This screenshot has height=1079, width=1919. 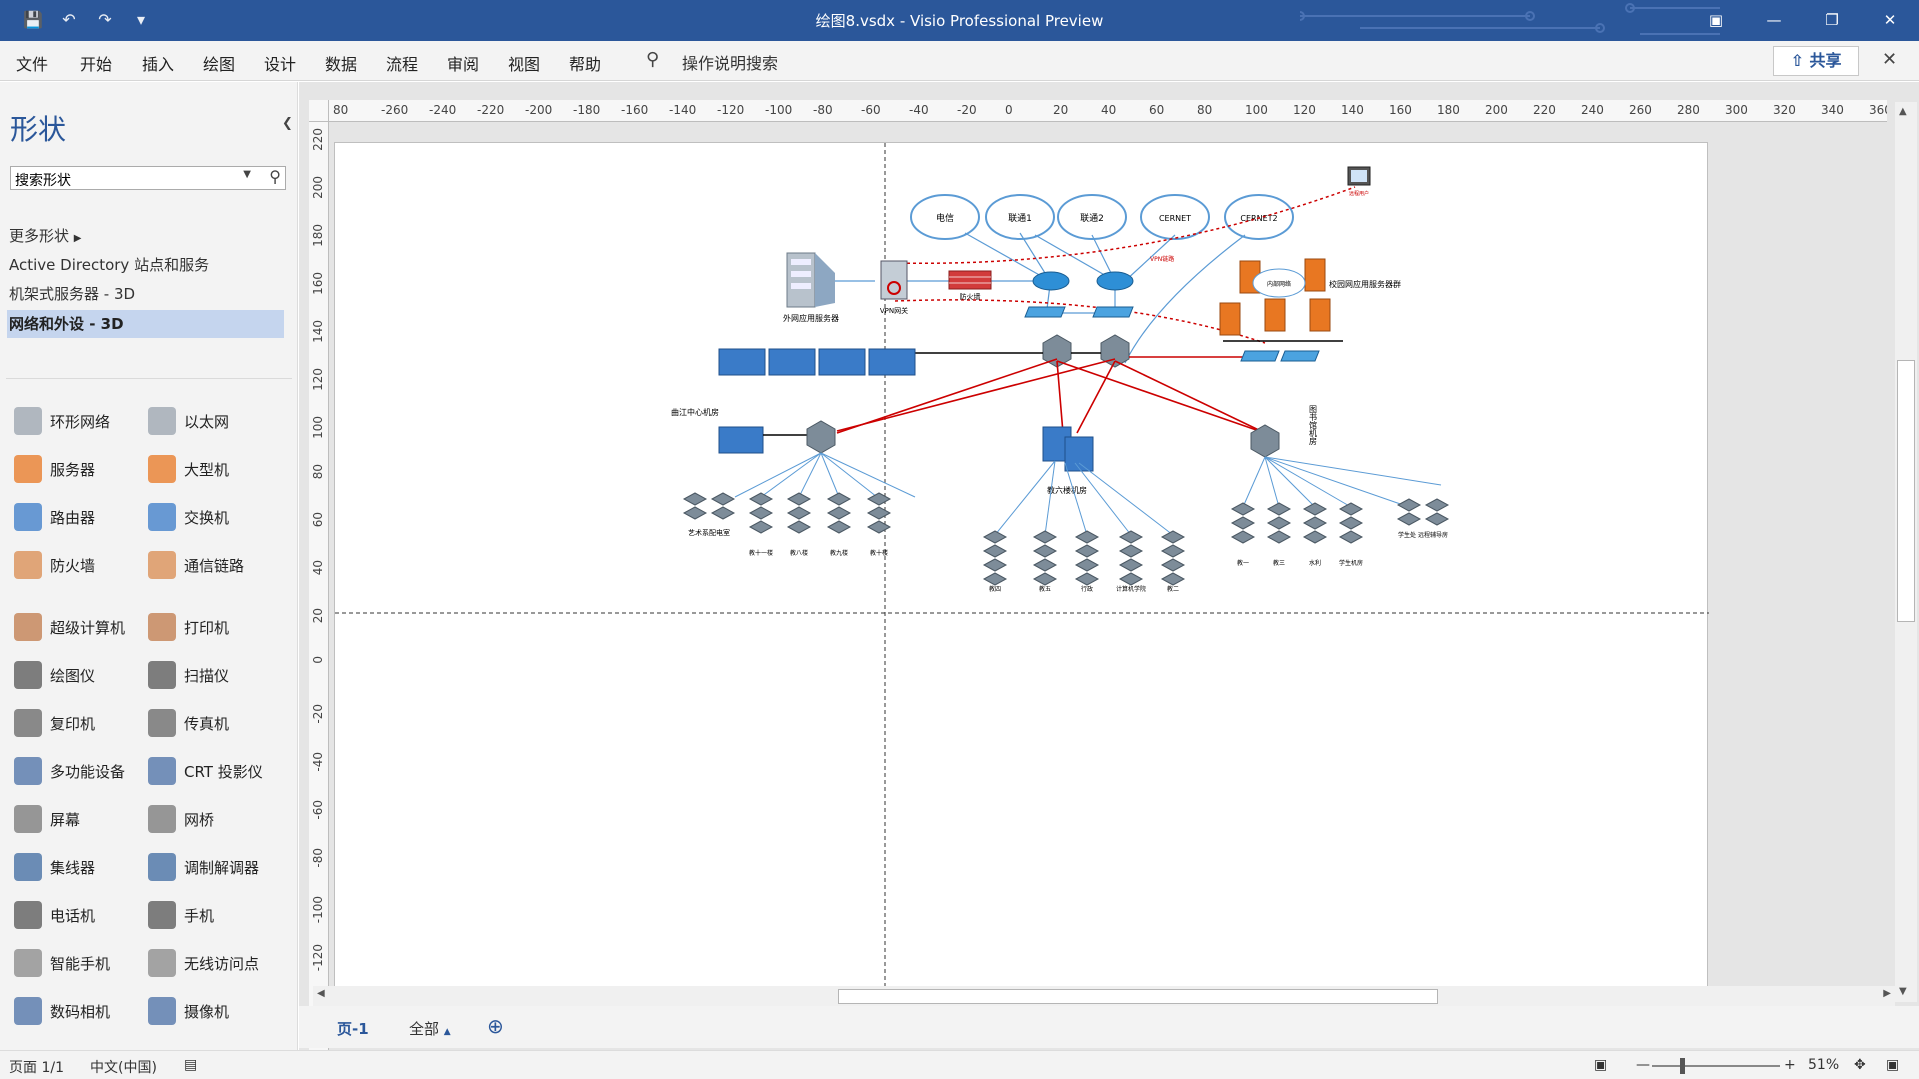 What do you see at coordinates (1716, 1066) in the screenshot?
I see `zoom-slider` at bounding box center [1716, 1066].